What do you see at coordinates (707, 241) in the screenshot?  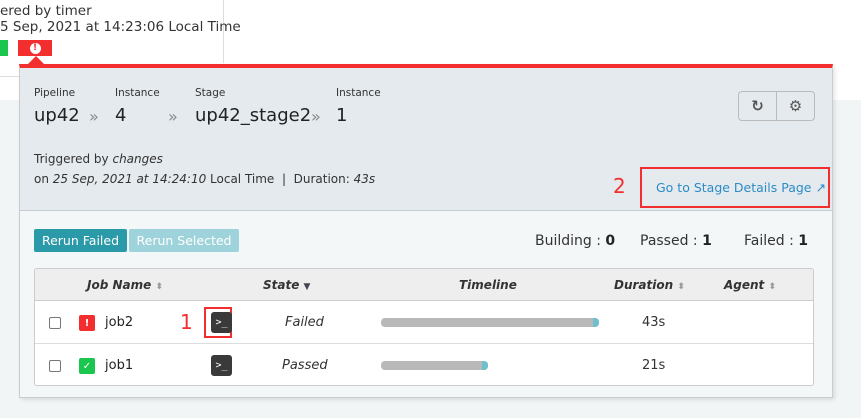 I see `passed-value: 1` at bounding box center [707, 241].